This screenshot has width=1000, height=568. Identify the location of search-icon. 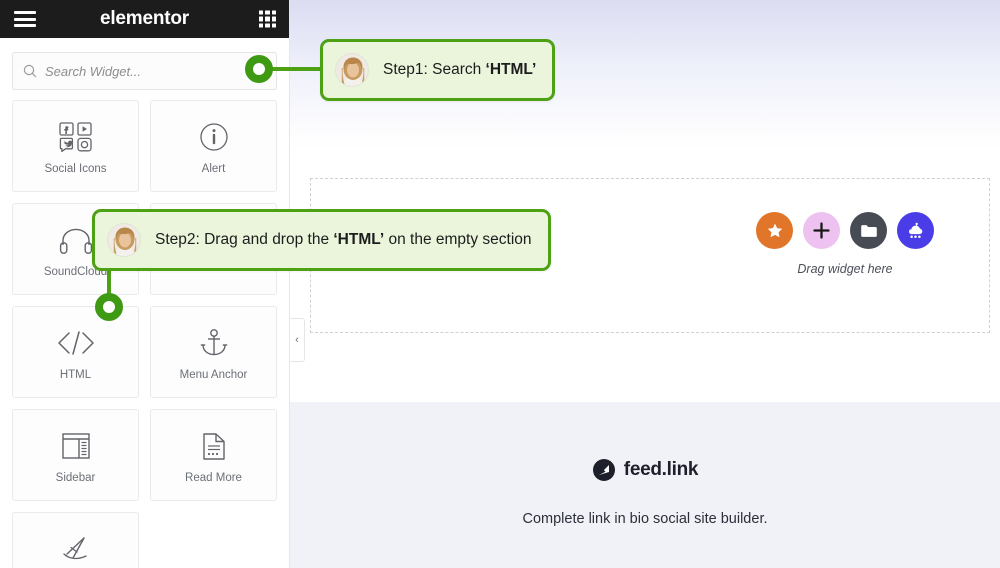
(30, 71).